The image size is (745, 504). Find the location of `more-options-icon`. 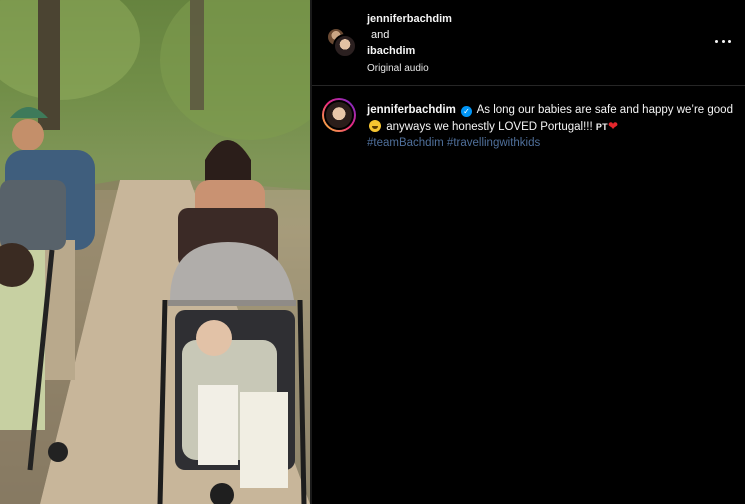

more-options-icon is located at coordinates (723, 41).